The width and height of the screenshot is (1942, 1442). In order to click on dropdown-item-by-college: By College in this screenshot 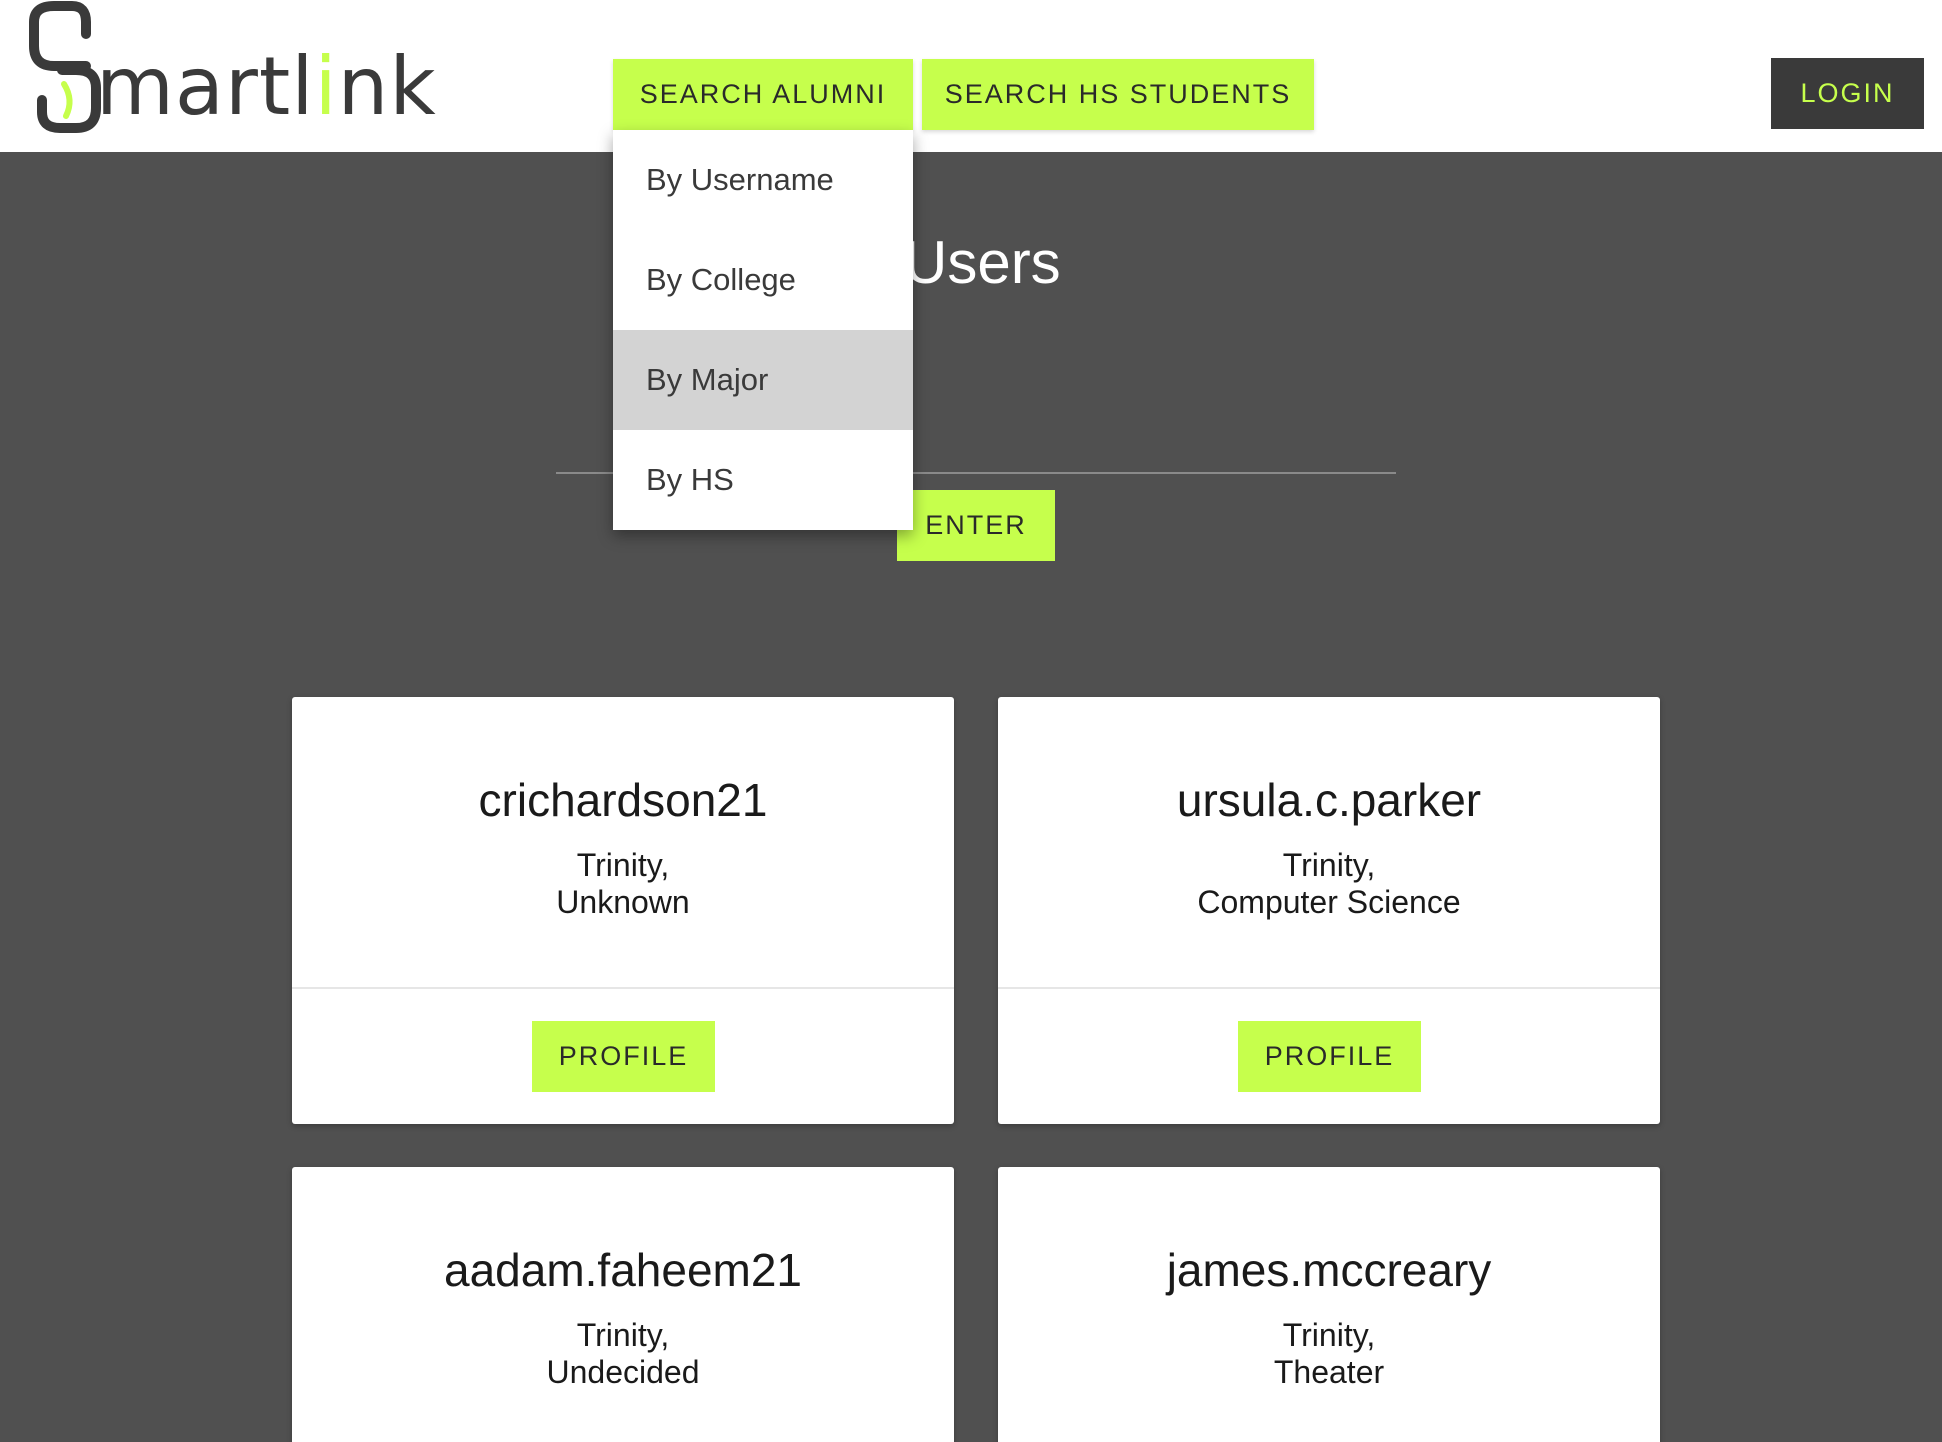, I will do `click(763, 280)`.